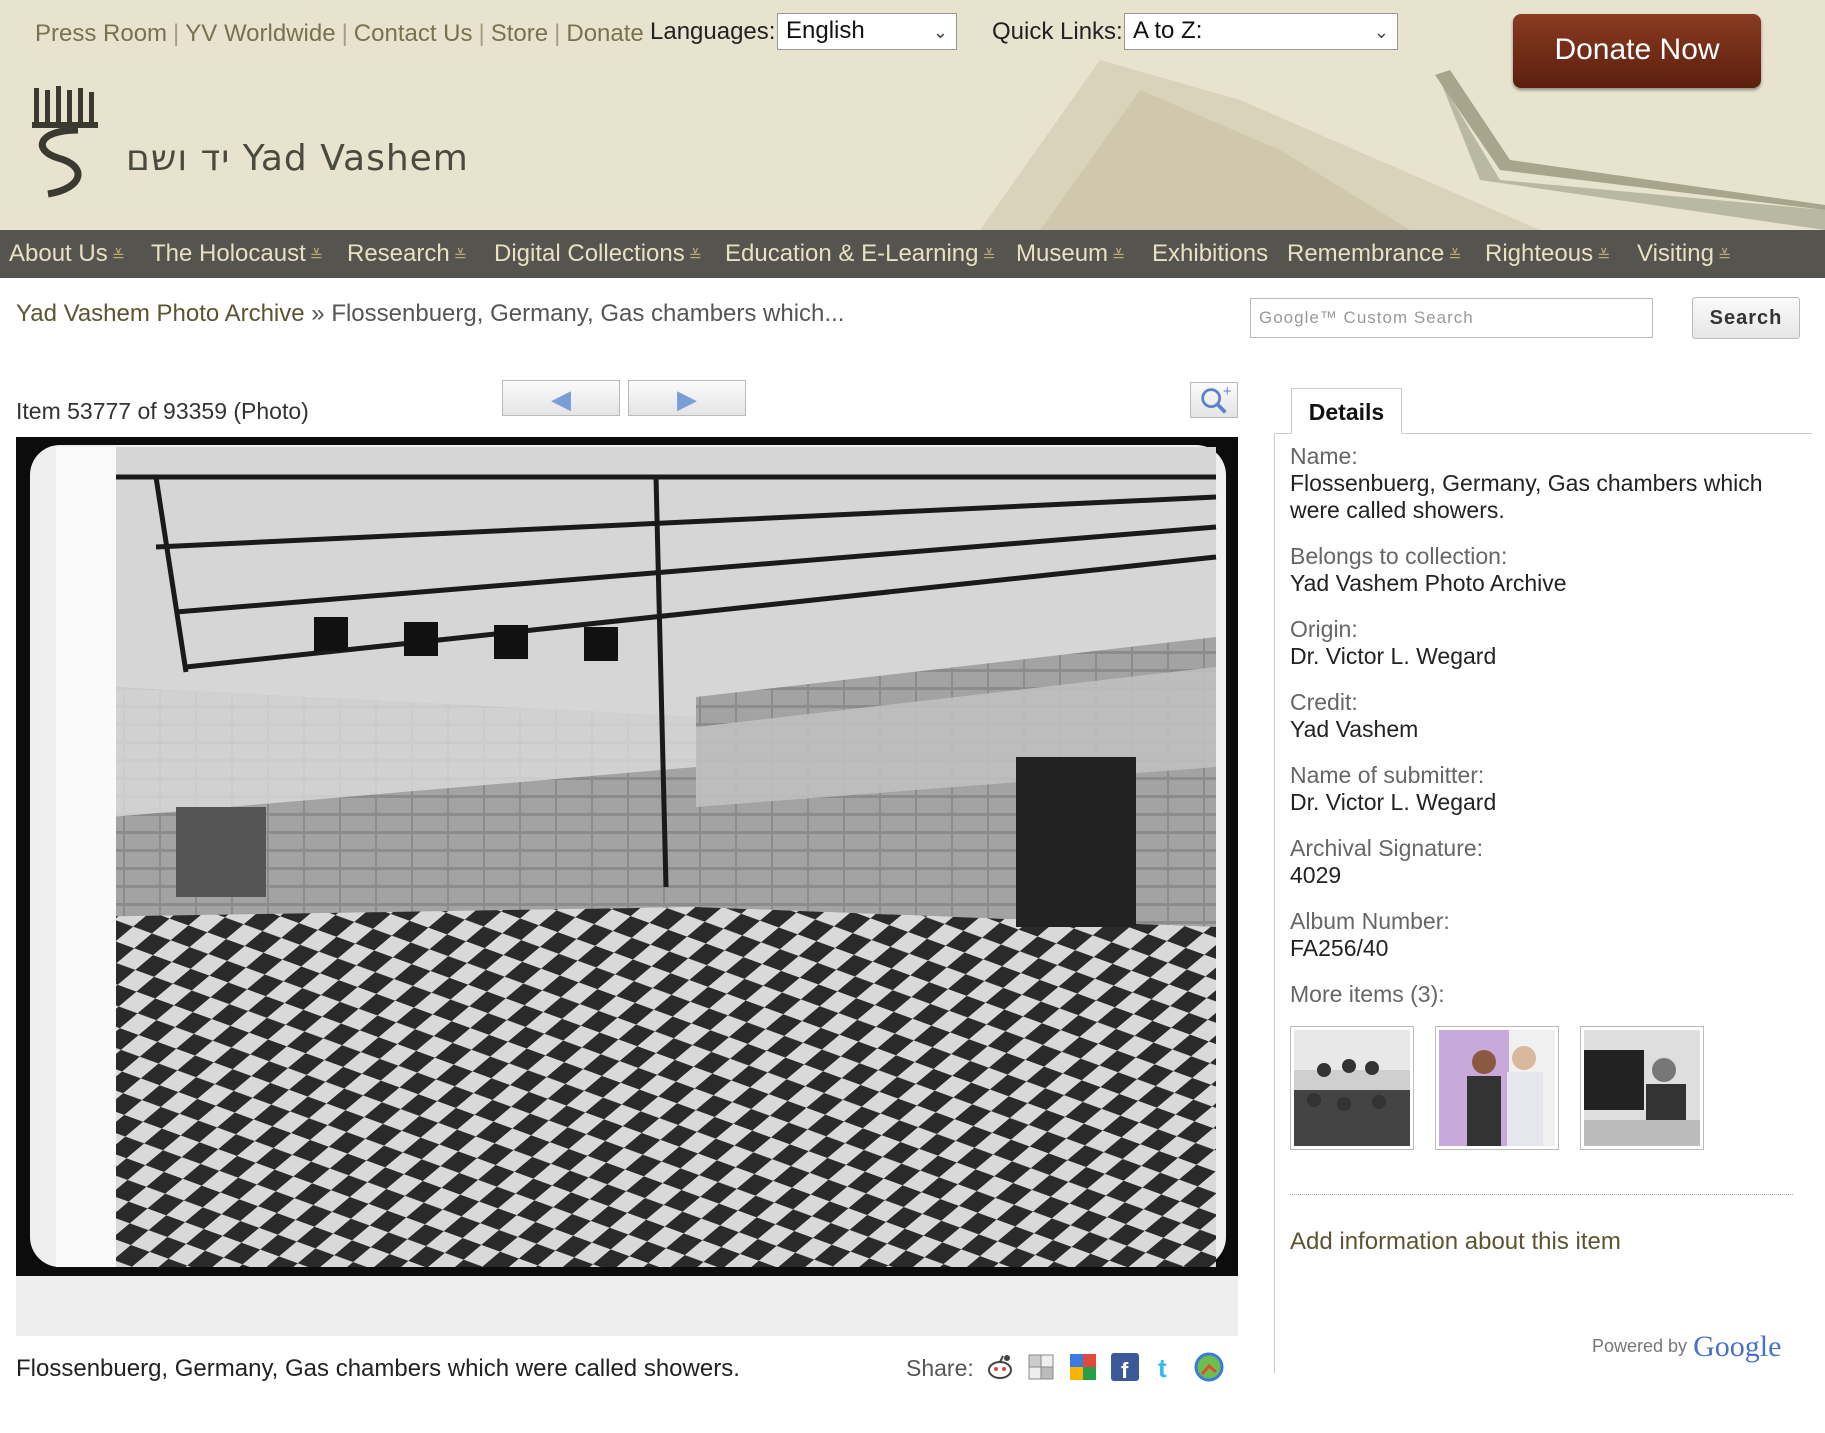  Describe the element at coordinates (260, 33) in the screenshot. I see `yv-worldwide-link: YV Worldwide` at that location.